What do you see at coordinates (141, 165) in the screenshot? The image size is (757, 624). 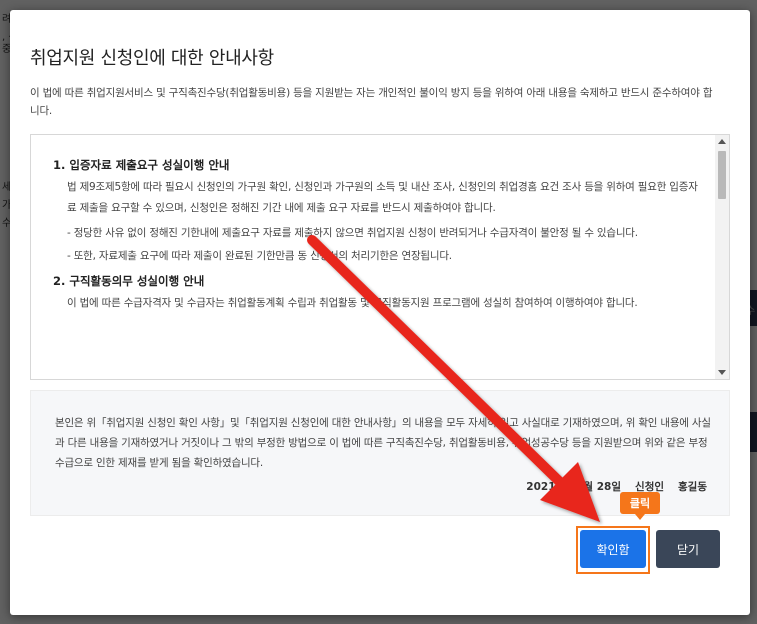 I see `section-title: 1. 입증자료 제출요구 성실이행 안내` at bounding box center [141, 165].